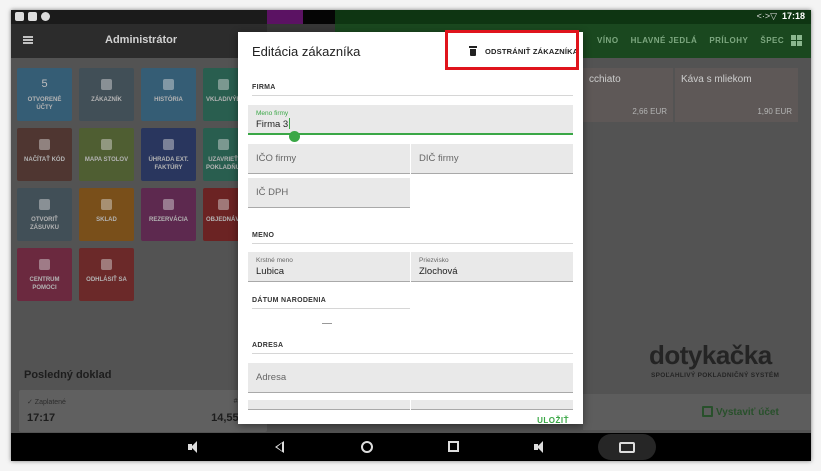  I want to click on first-name-input: Lubica, so click(270, 271).